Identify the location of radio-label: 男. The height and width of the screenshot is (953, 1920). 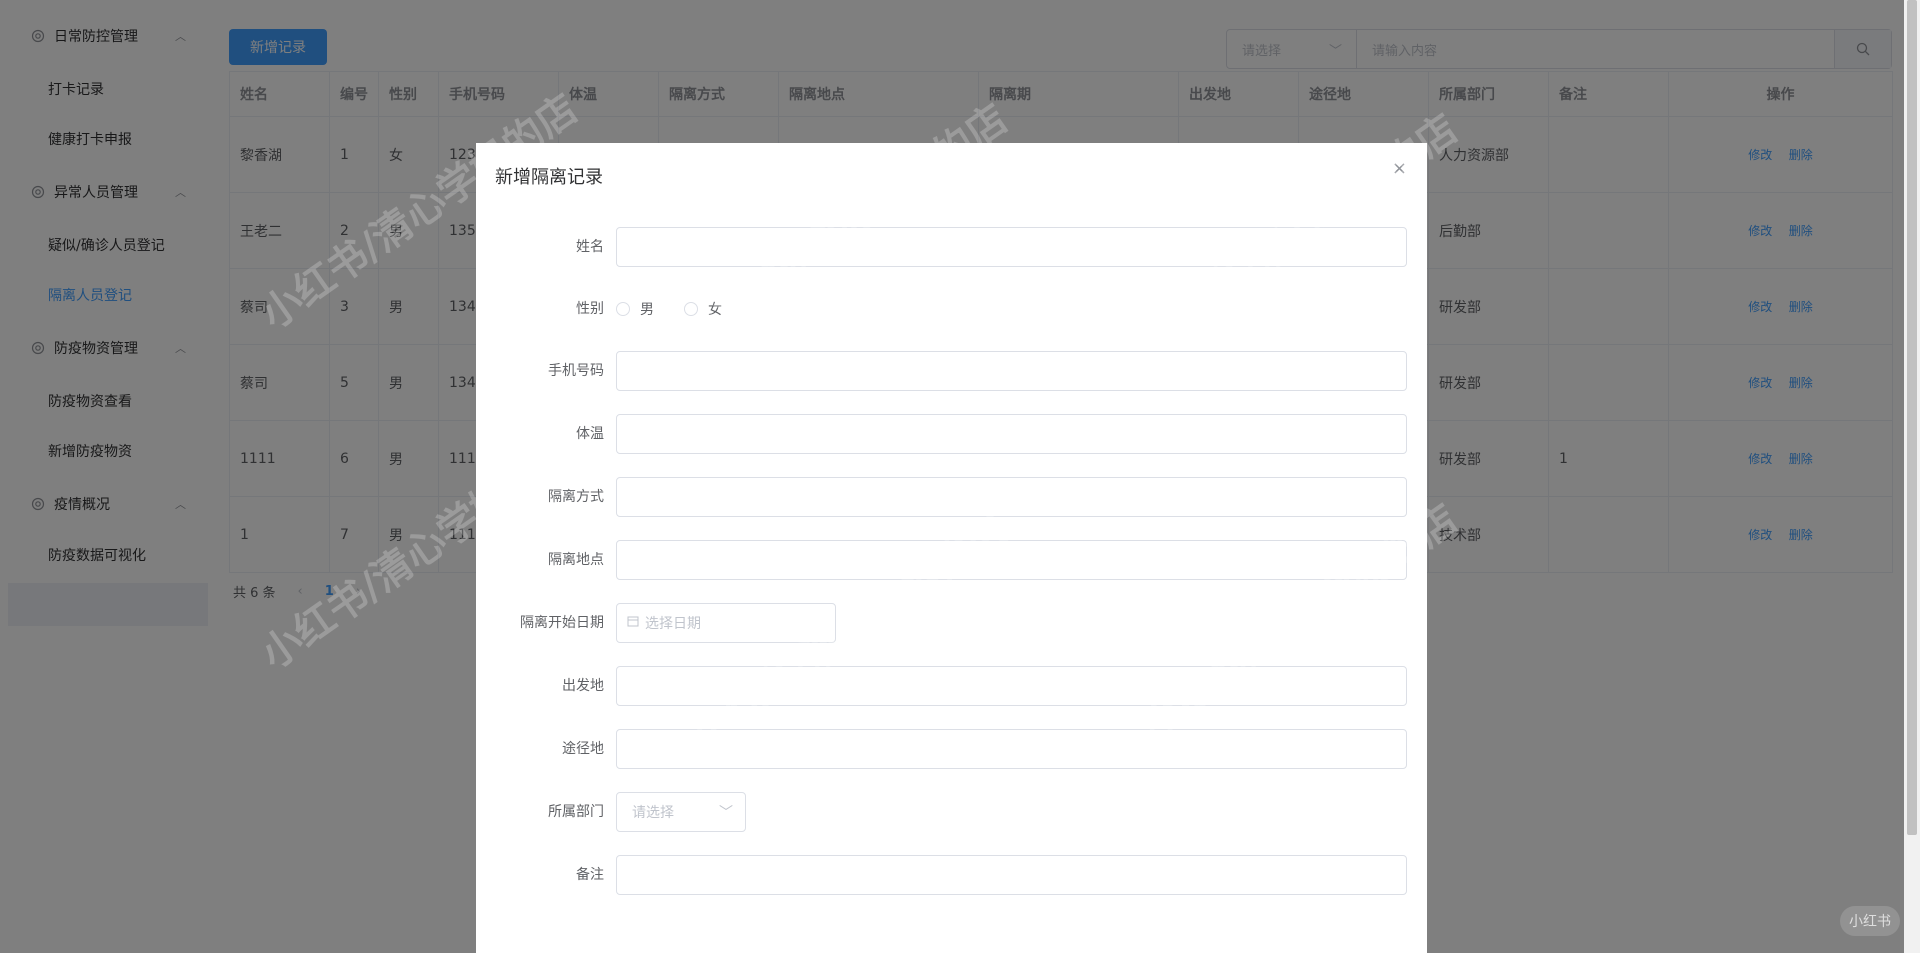
(647, 310).